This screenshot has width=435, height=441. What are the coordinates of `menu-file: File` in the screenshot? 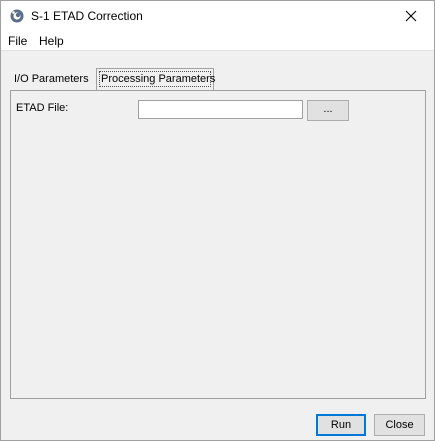 It's located at (17, 41).